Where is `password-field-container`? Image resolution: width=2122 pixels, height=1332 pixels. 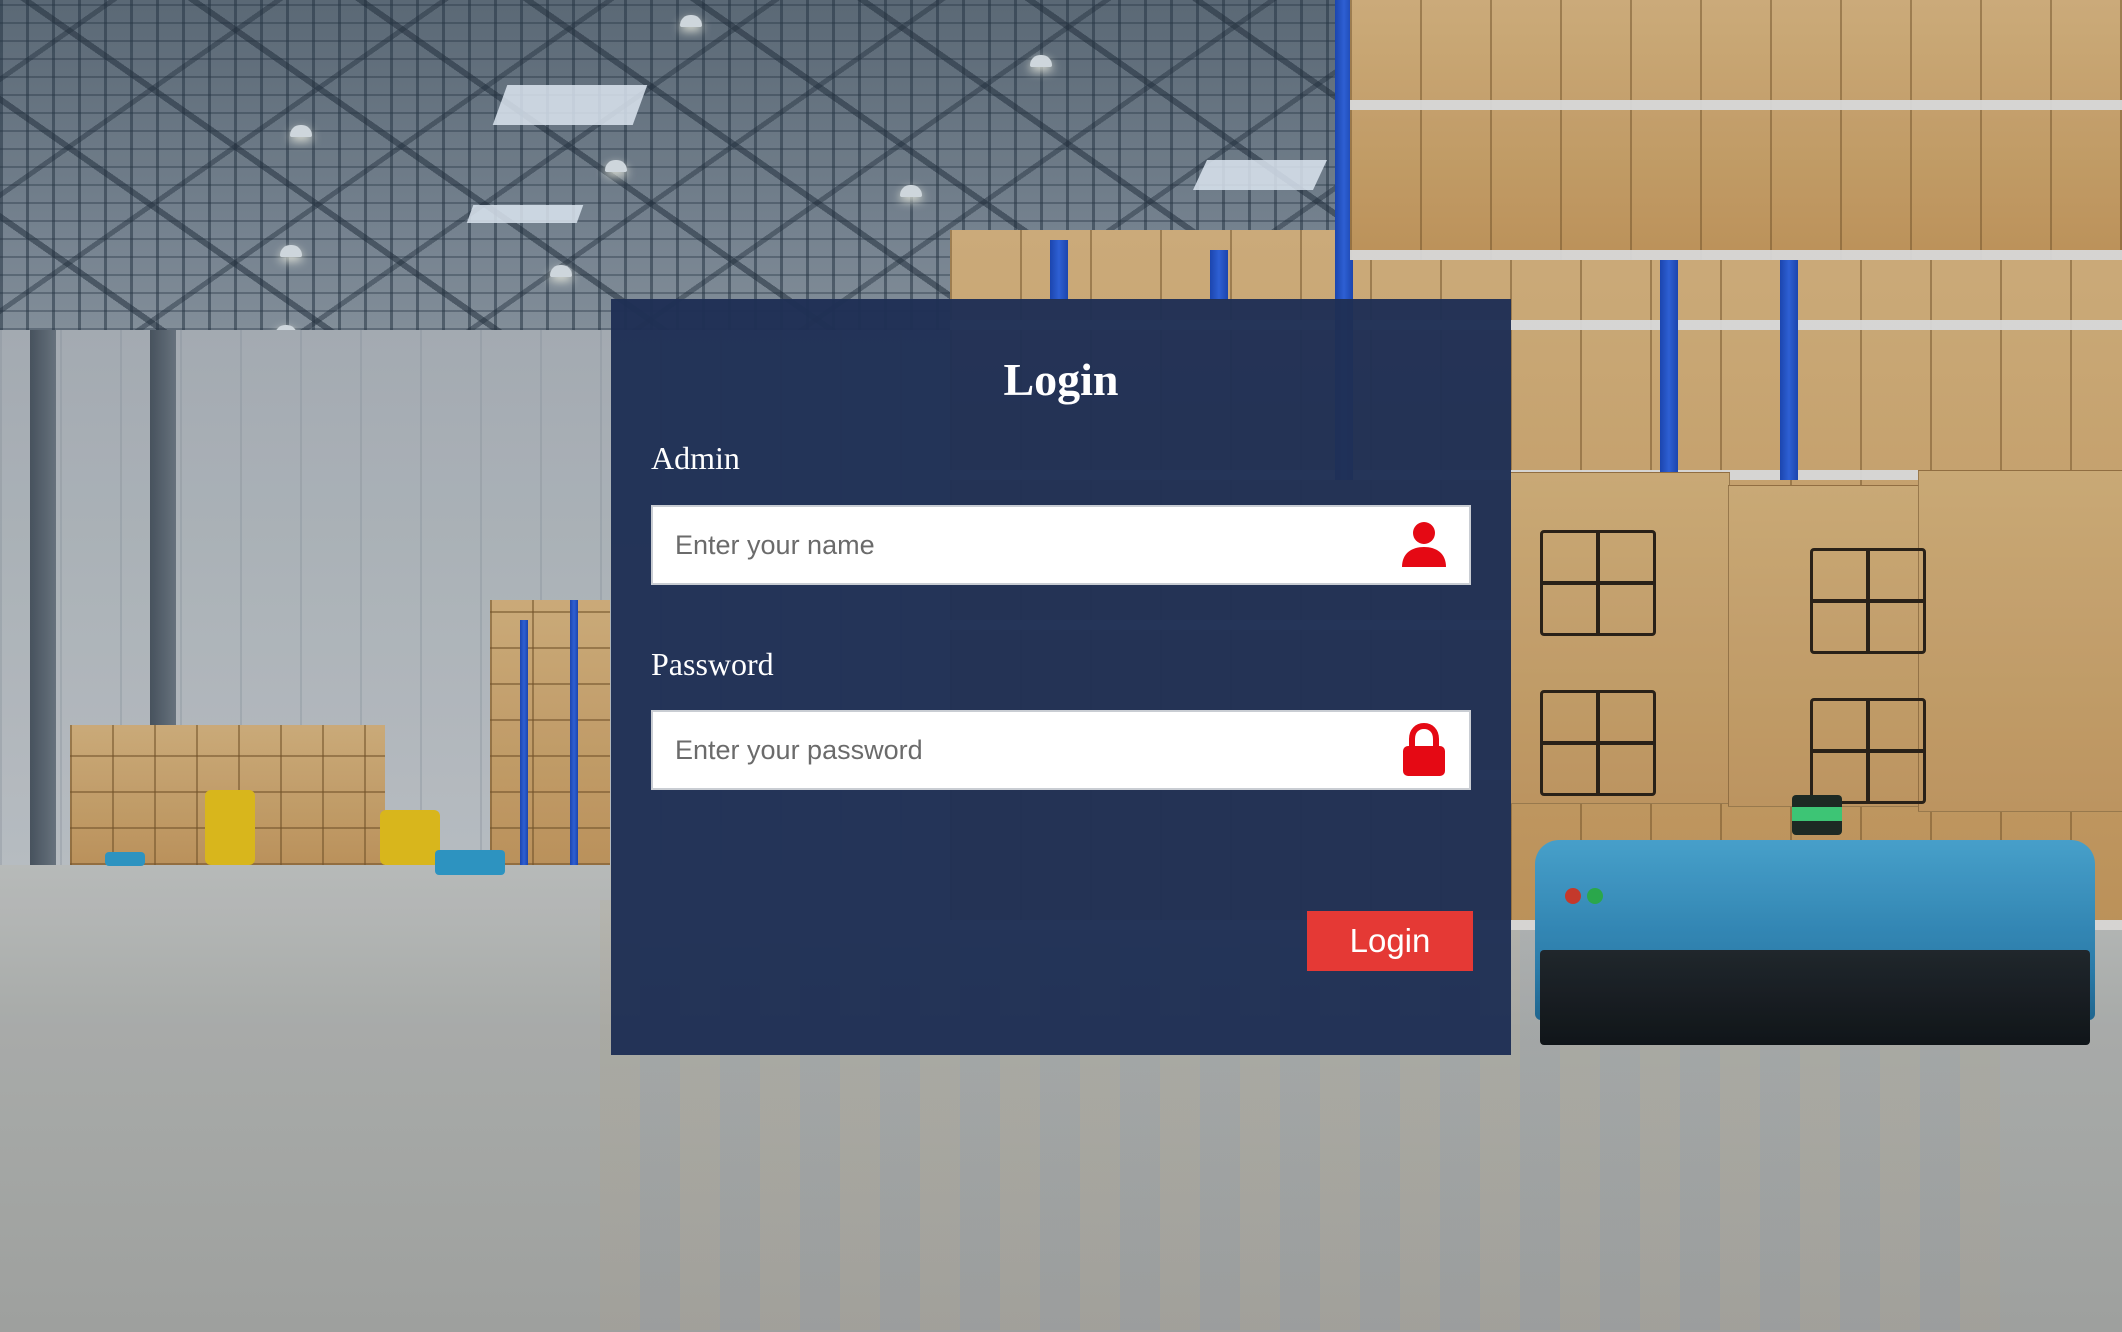
password-field-container is located at coordinates (1061, 750).